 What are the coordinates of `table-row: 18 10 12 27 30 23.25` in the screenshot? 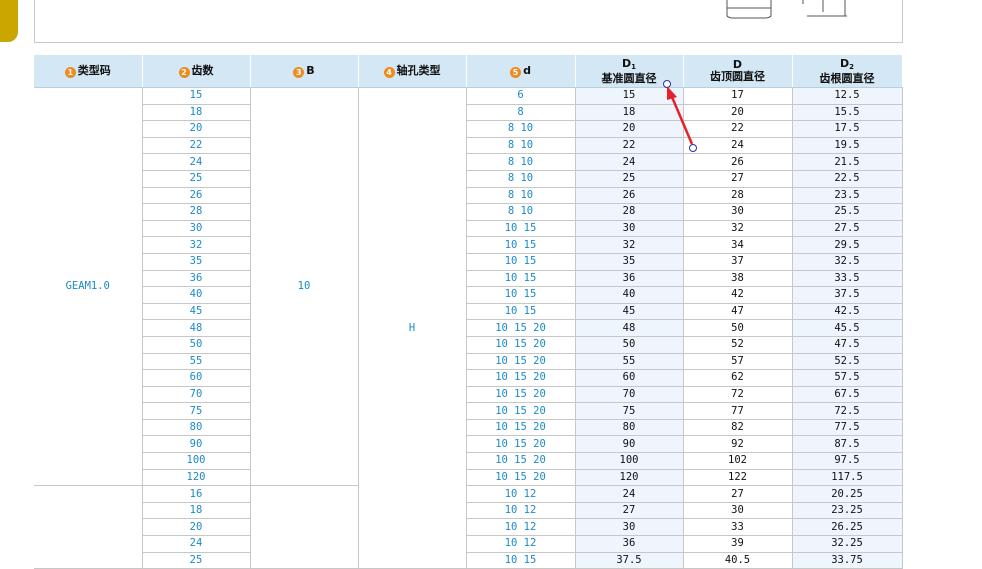 It's located at (468, 511).